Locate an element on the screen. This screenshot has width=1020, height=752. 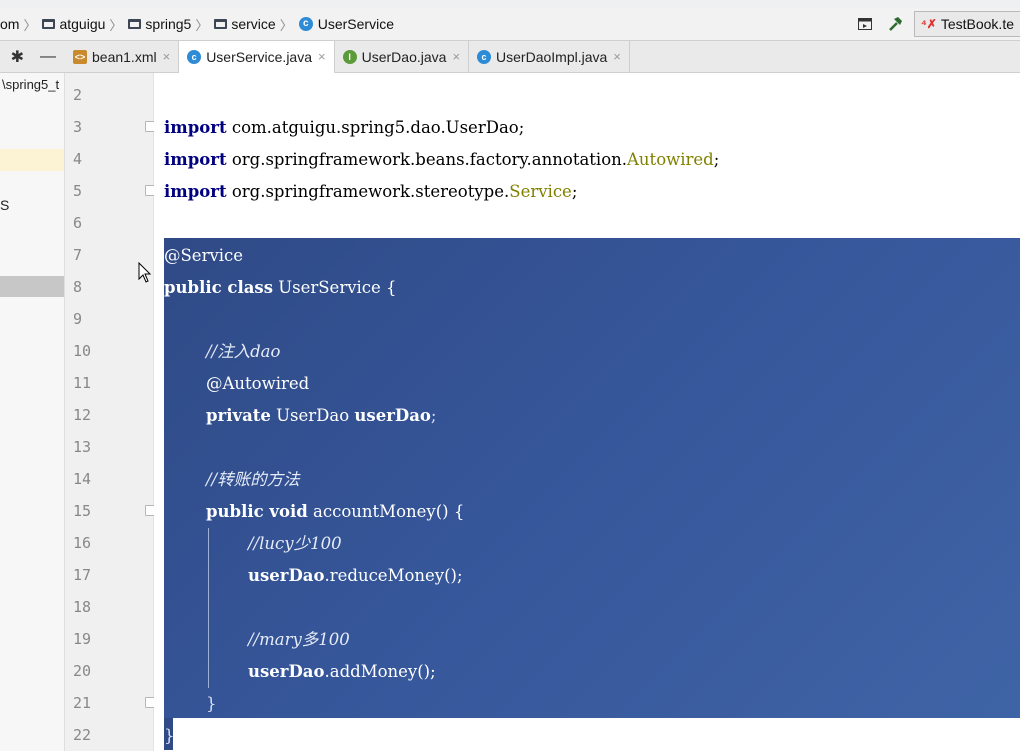
line-number: 2 is located at coordinates (78, 95).